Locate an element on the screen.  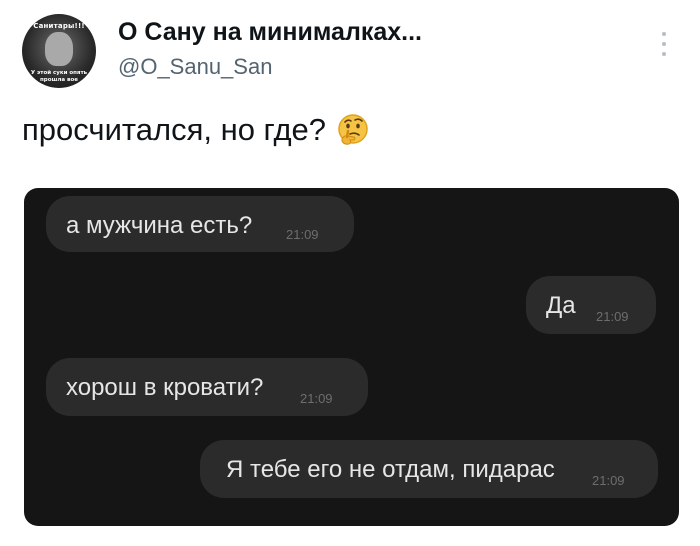
chat-message-outgoing: Да 21:09 is located at coordinates (591, 305).